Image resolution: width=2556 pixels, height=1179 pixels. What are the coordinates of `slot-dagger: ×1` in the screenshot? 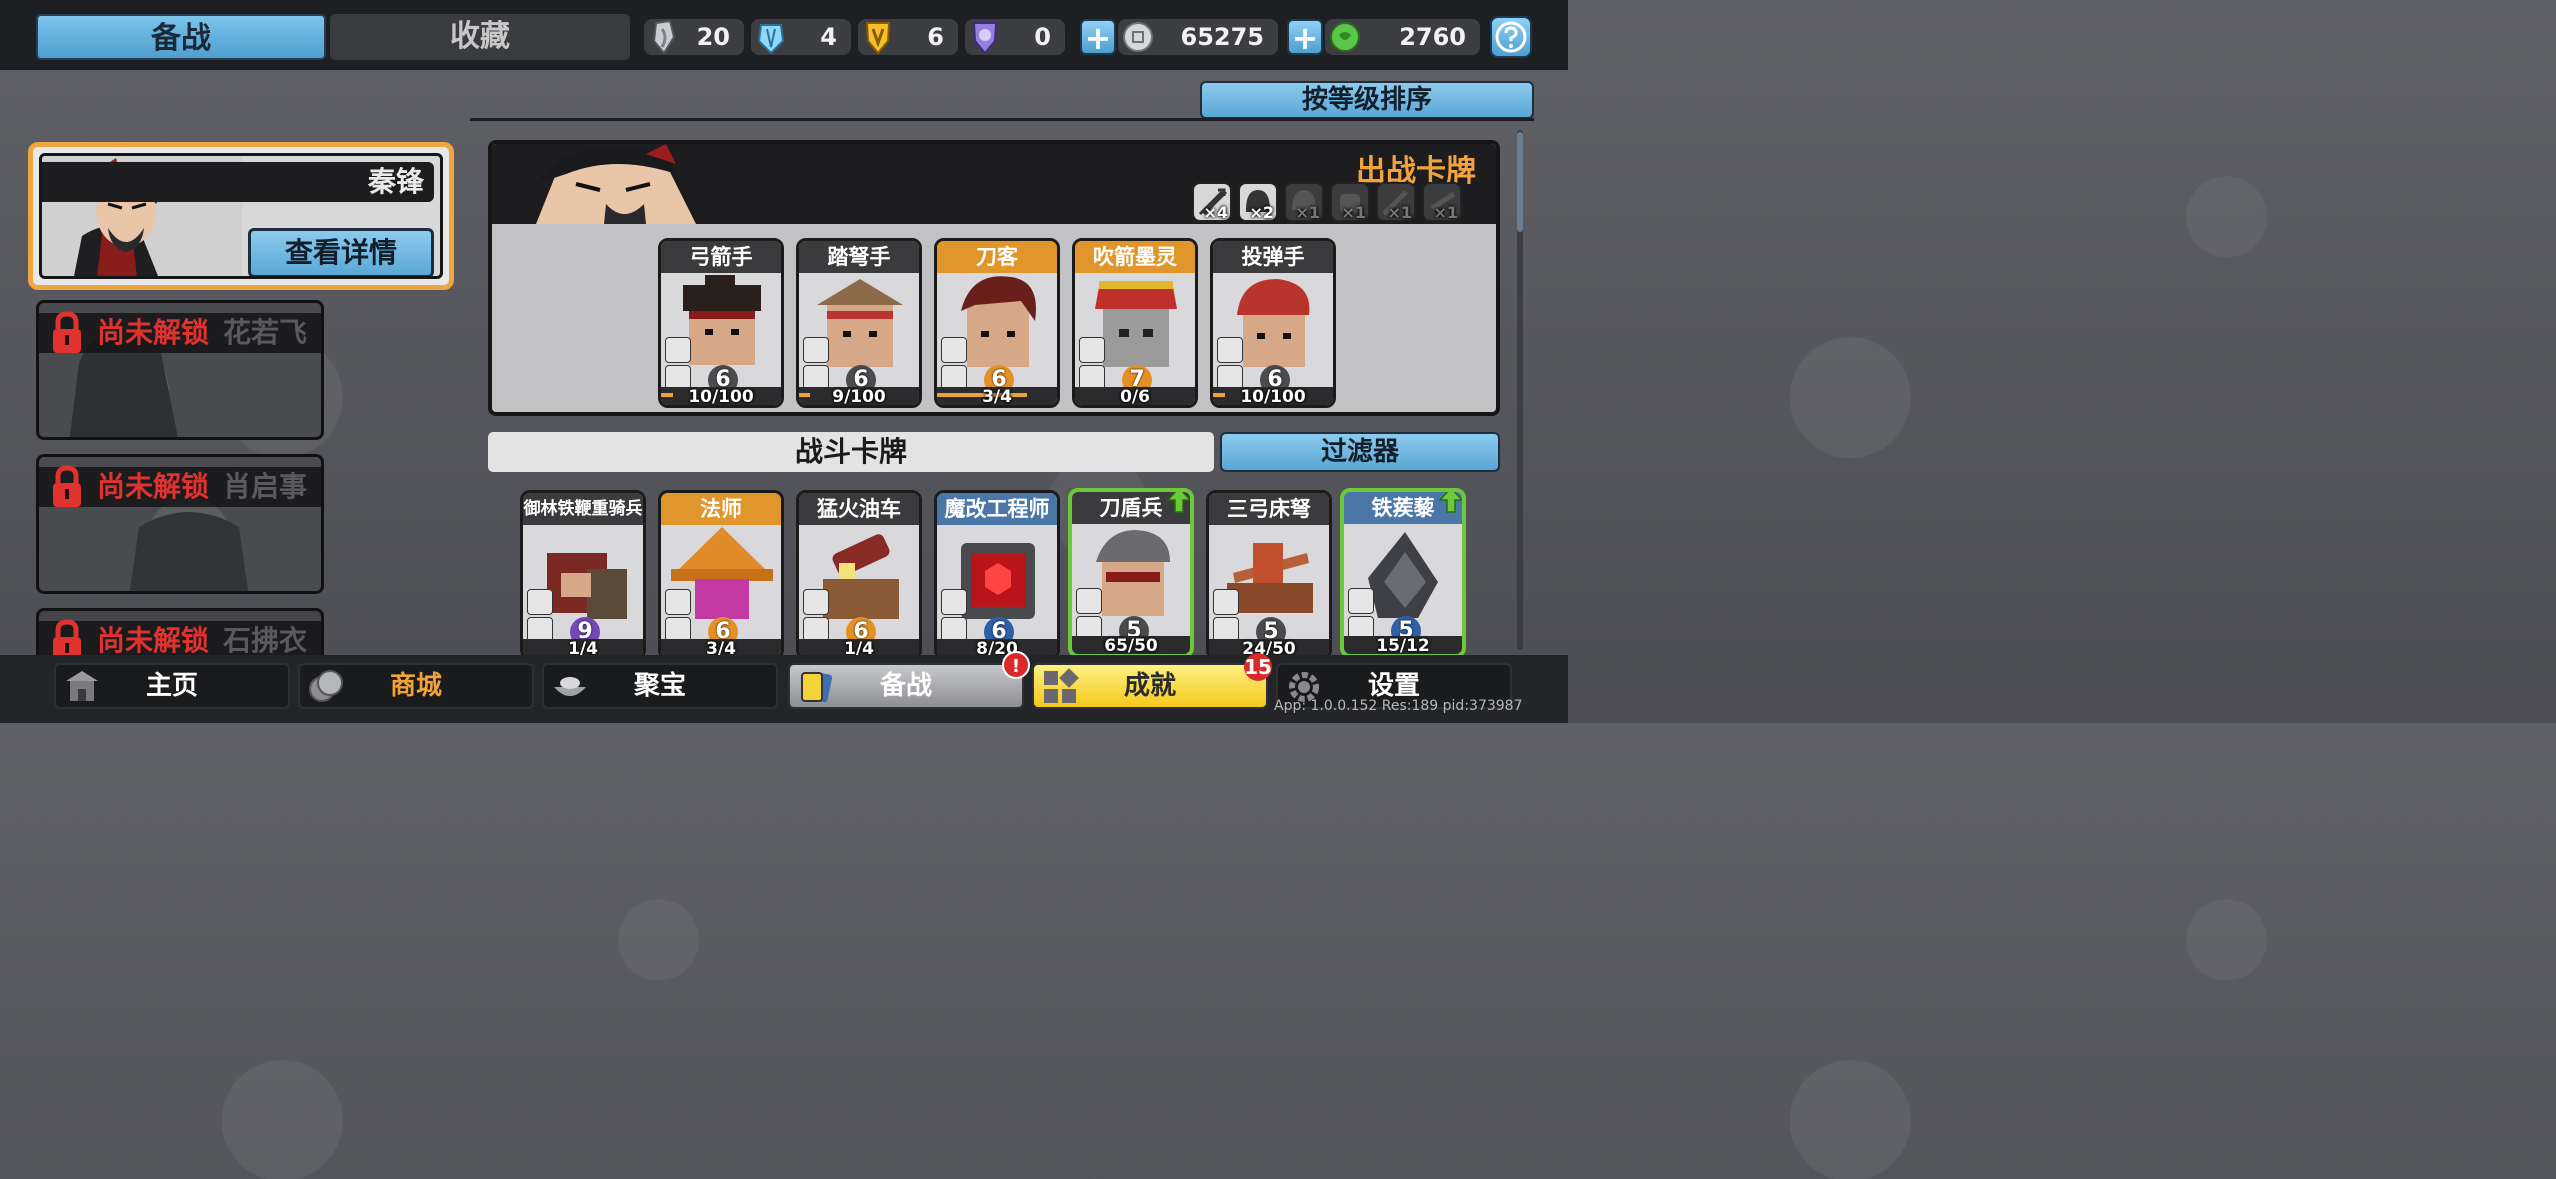 It's located at (1442, 202).